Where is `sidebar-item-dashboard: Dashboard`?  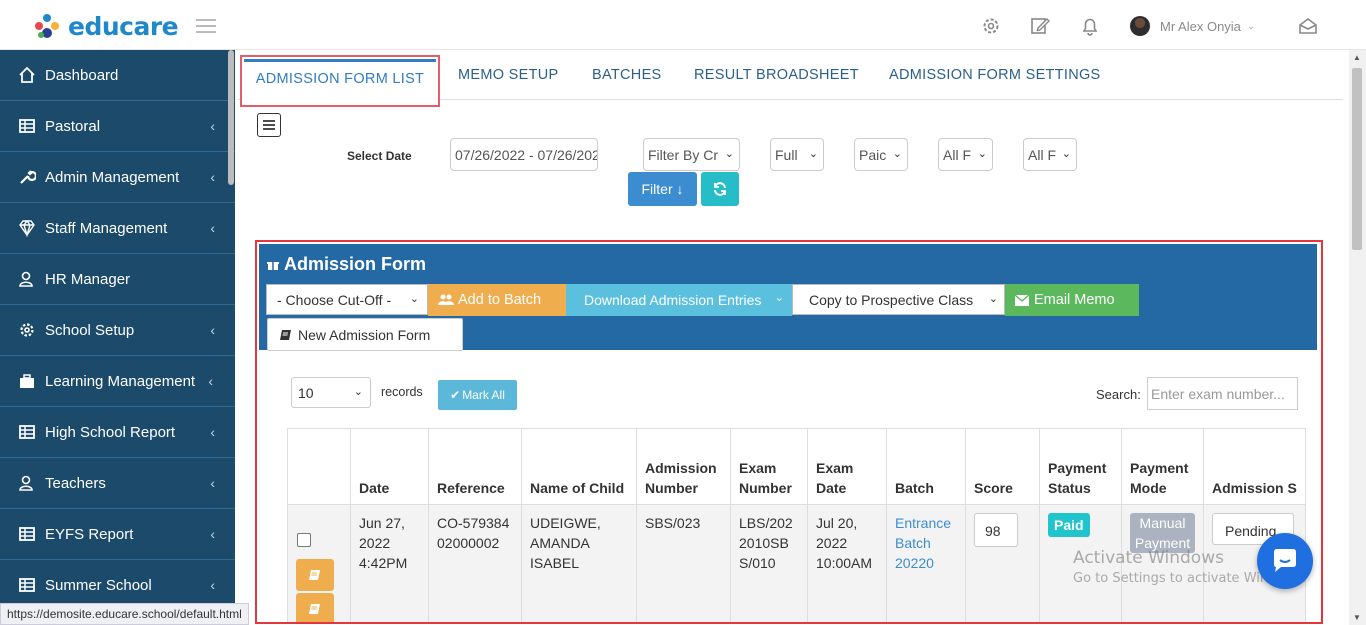
sidebar-item-dashboard: Dashboard is located at coordinates (117, 75).